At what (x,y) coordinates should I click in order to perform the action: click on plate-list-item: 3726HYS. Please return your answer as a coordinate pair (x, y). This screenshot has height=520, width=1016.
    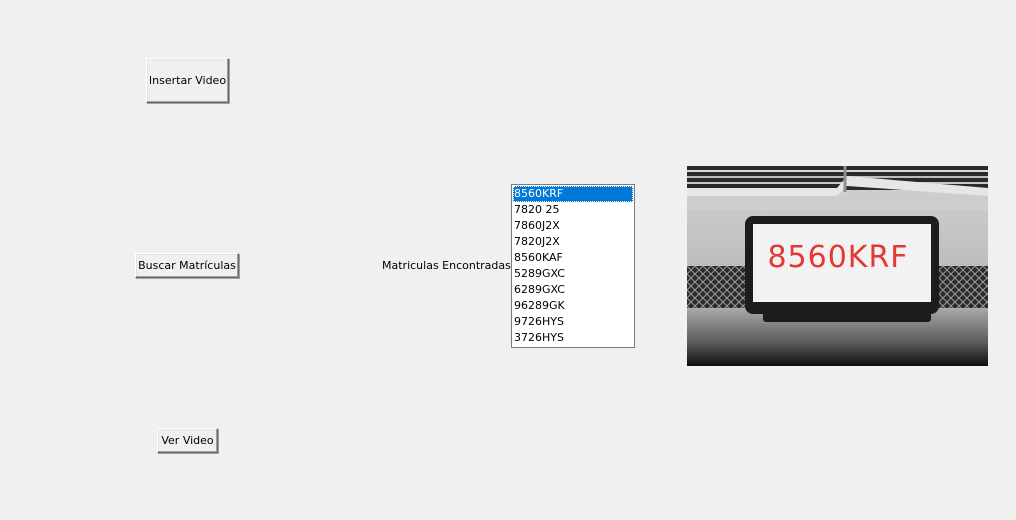
    Looking at the image, I should click on (573, 338).